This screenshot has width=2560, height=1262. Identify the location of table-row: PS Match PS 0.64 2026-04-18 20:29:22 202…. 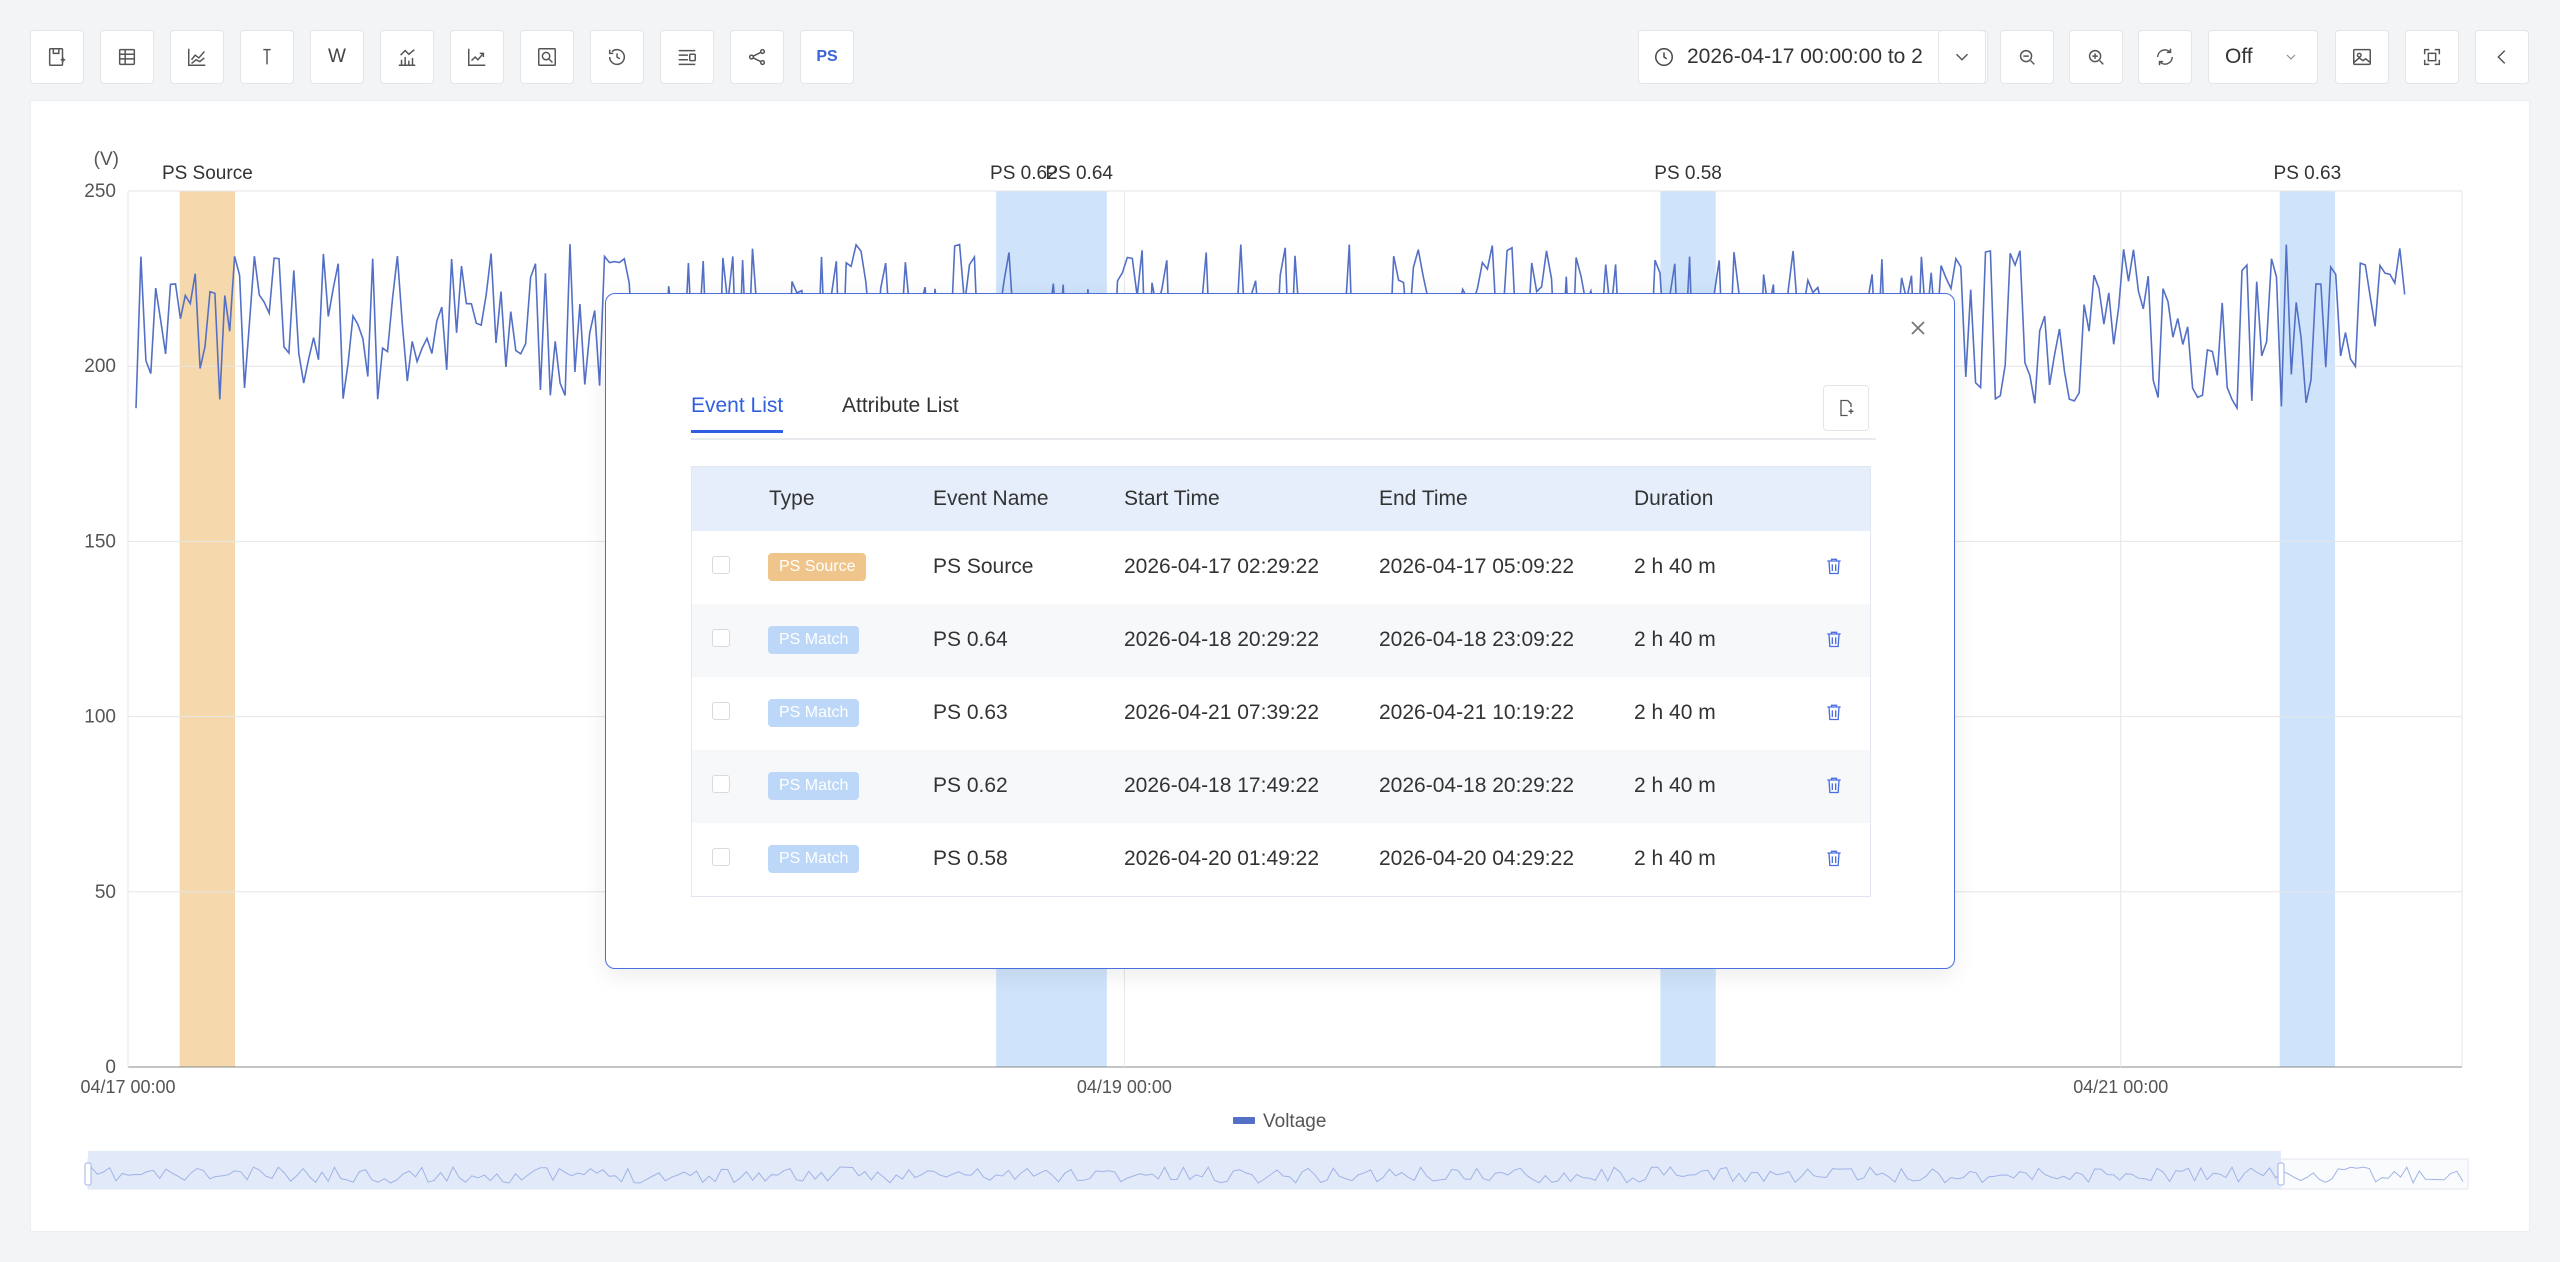
(1281, 640).